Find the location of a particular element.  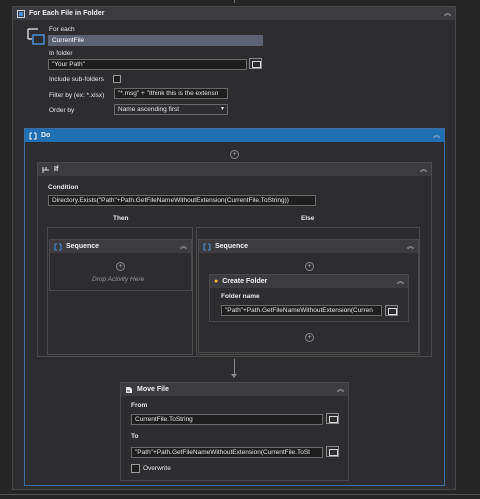

foreach-icon is located at coordinates (21, 13).